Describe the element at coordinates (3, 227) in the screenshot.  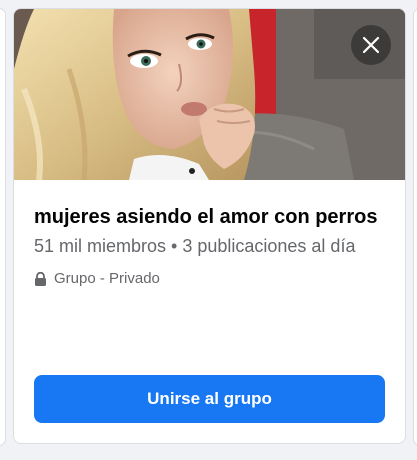
I see `previous-card-edge` at that location.